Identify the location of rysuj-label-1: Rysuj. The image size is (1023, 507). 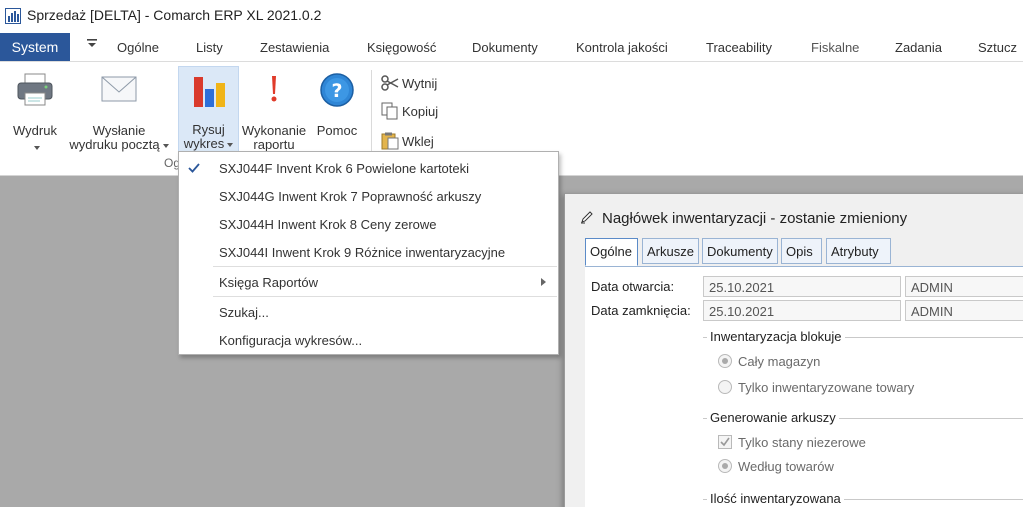
(208, 129).